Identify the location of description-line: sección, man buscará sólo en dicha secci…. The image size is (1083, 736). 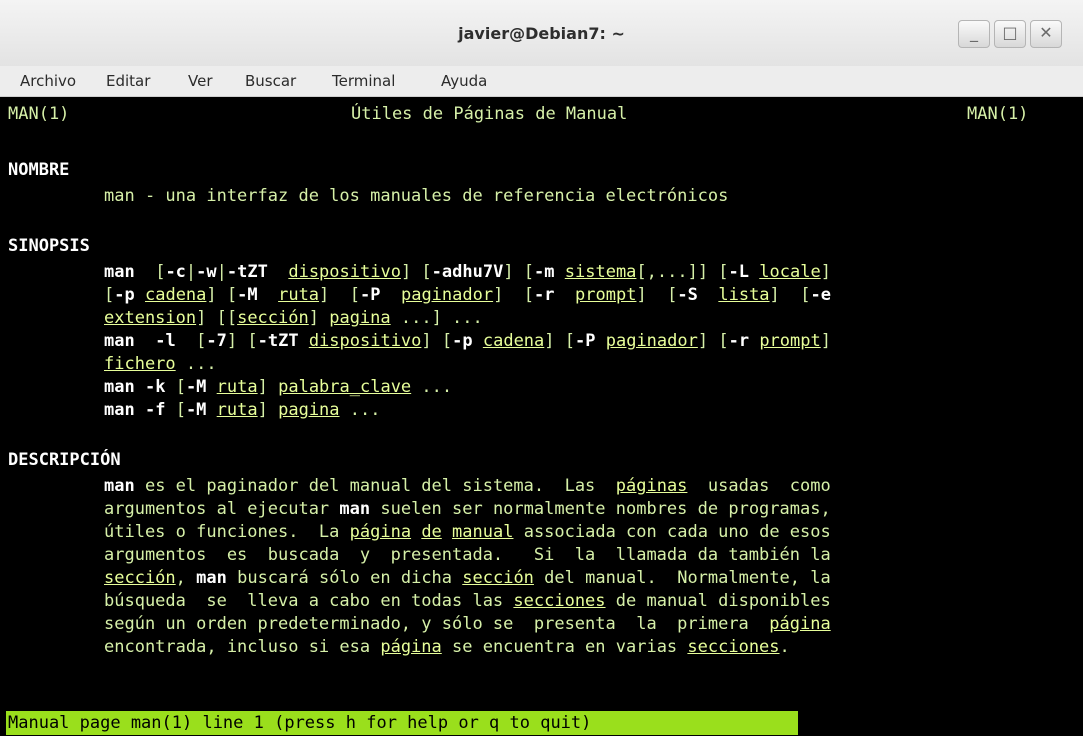
(467, 578).